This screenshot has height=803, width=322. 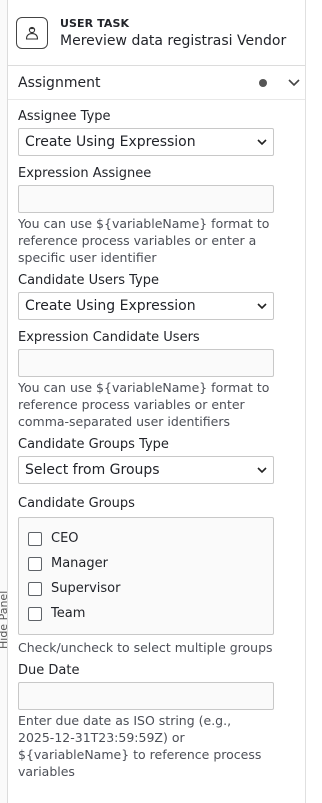 I want to click on candidate-users-type-label: Candidate Users Type, so click(x=88, y=280).